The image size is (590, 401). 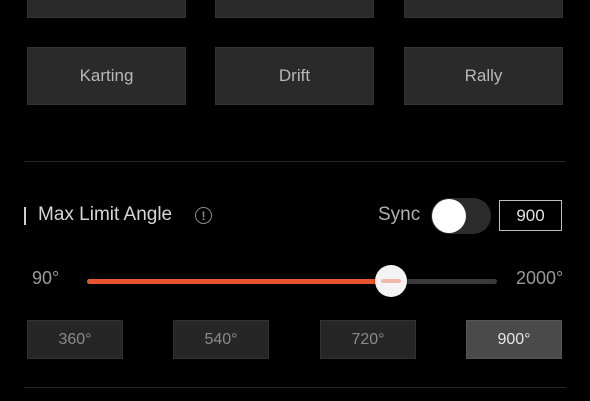 I want to click on mode-label: Karting, so click(x=106, y=75).